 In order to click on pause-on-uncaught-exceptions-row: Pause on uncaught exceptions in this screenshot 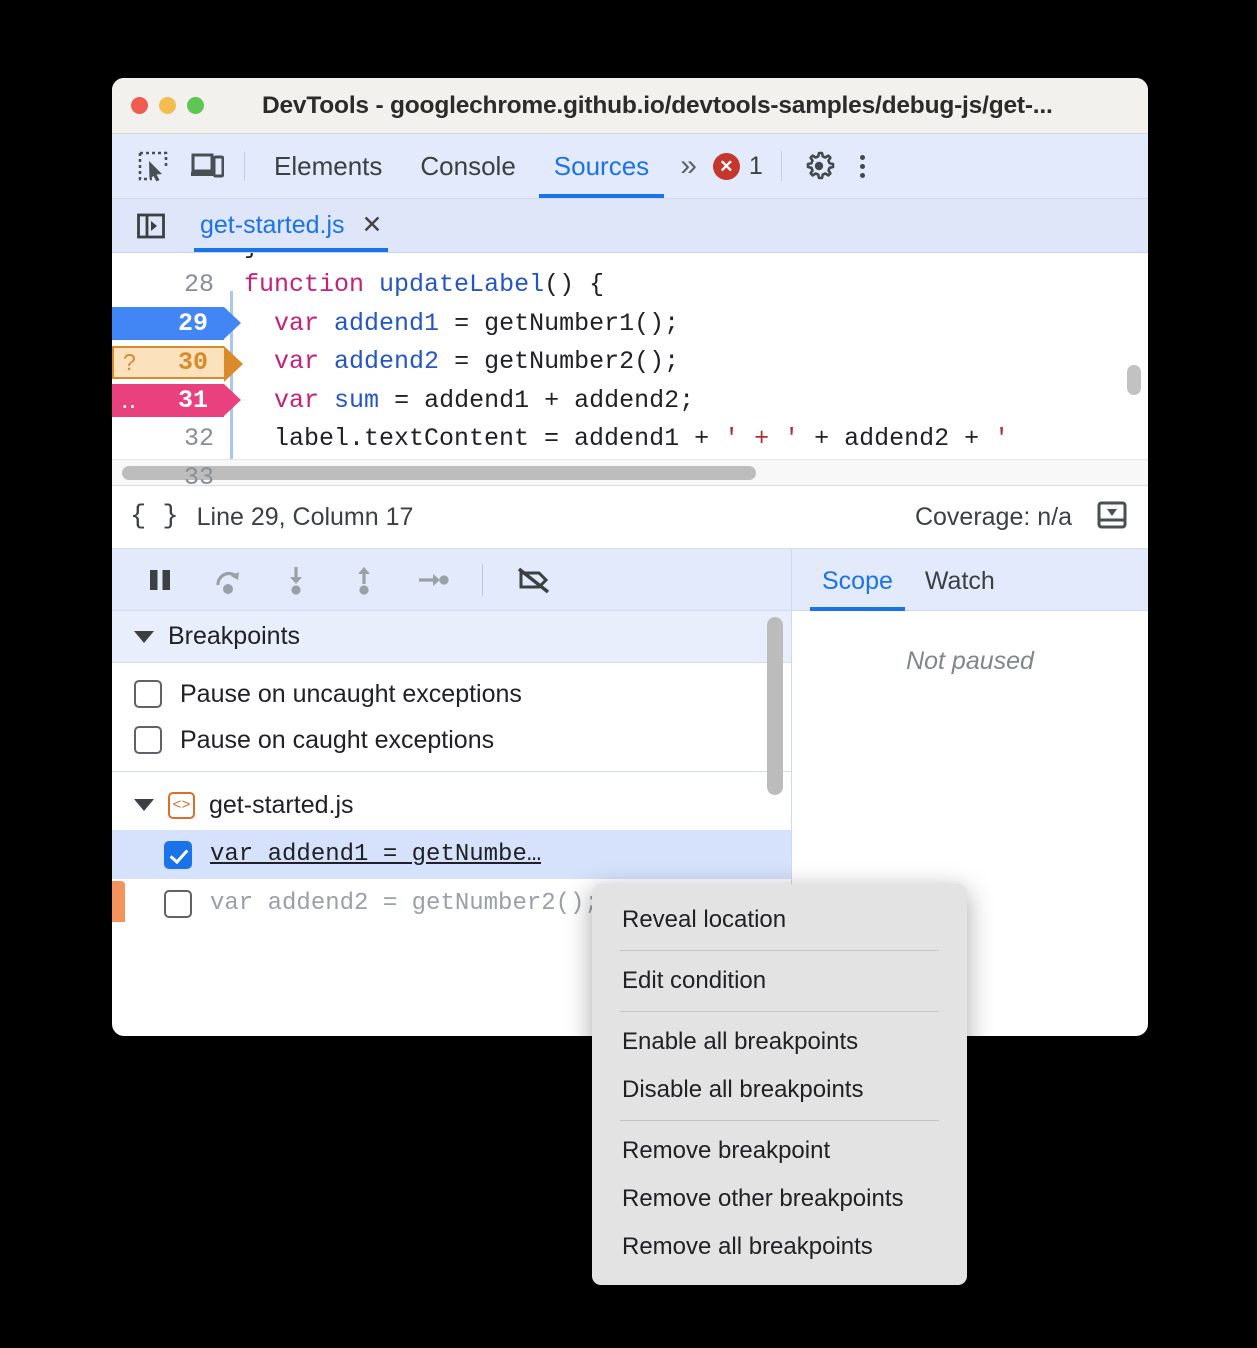, I will do `click(451, 694)`.